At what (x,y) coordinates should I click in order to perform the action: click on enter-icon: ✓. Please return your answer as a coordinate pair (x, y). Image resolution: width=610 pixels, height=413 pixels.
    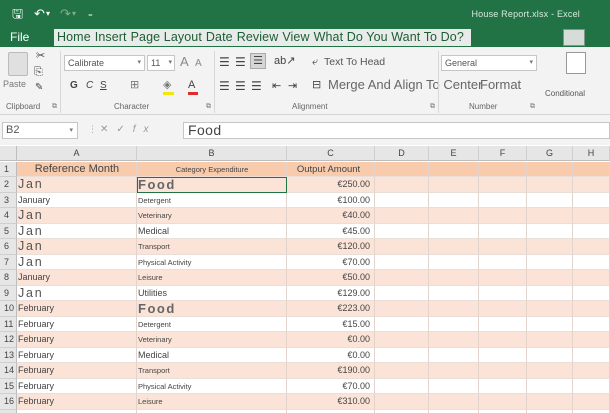
    Looking at the image, I should click on (124, 129).